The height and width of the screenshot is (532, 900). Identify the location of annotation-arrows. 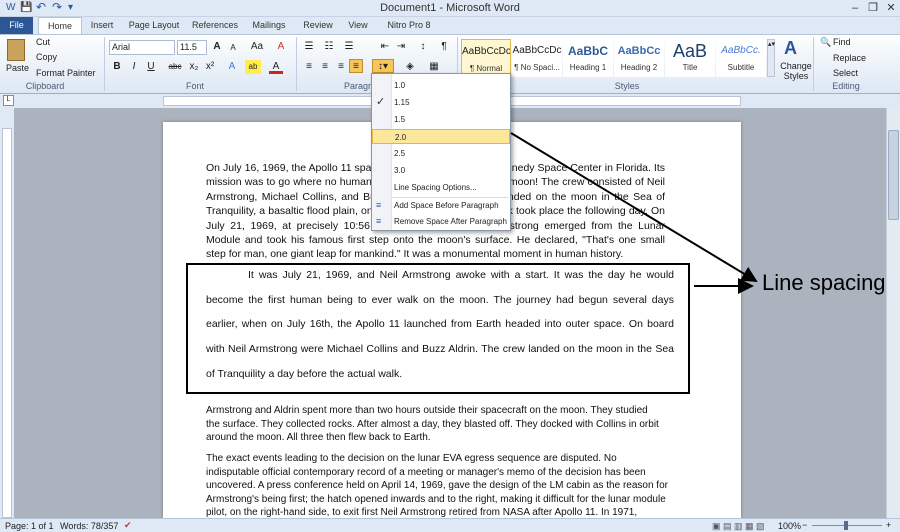
(634, 213).